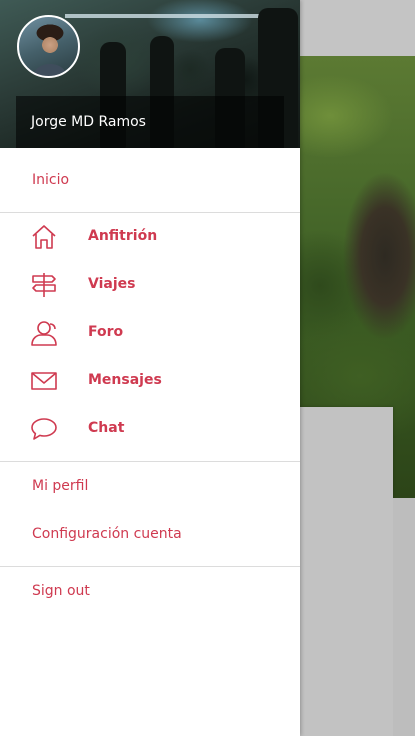  I want to click on menu-item-label: Foro, so click(106, 332).